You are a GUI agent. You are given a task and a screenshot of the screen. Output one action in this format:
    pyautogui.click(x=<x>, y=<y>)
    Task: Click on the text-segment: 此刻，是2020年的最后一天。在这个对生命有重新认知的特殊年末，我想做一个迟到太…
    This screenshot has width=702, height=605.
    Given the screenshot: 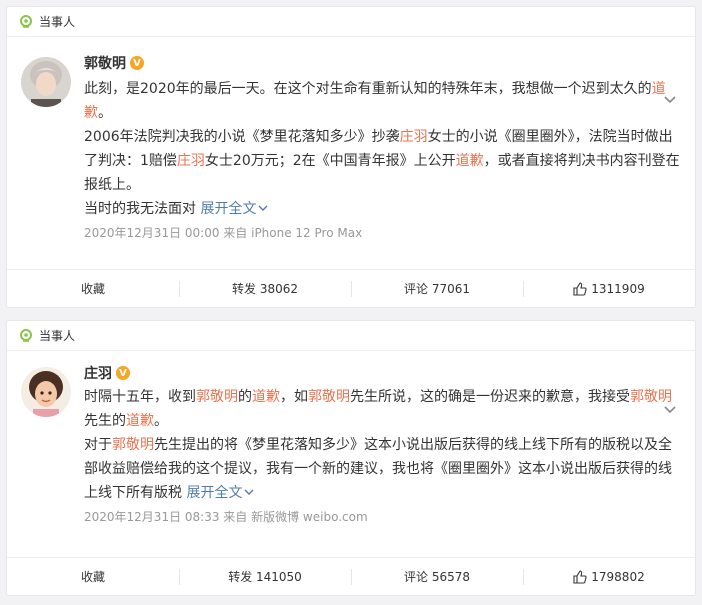 What is the action you would take?
    pyautogui.click(x=368, y=89)
    